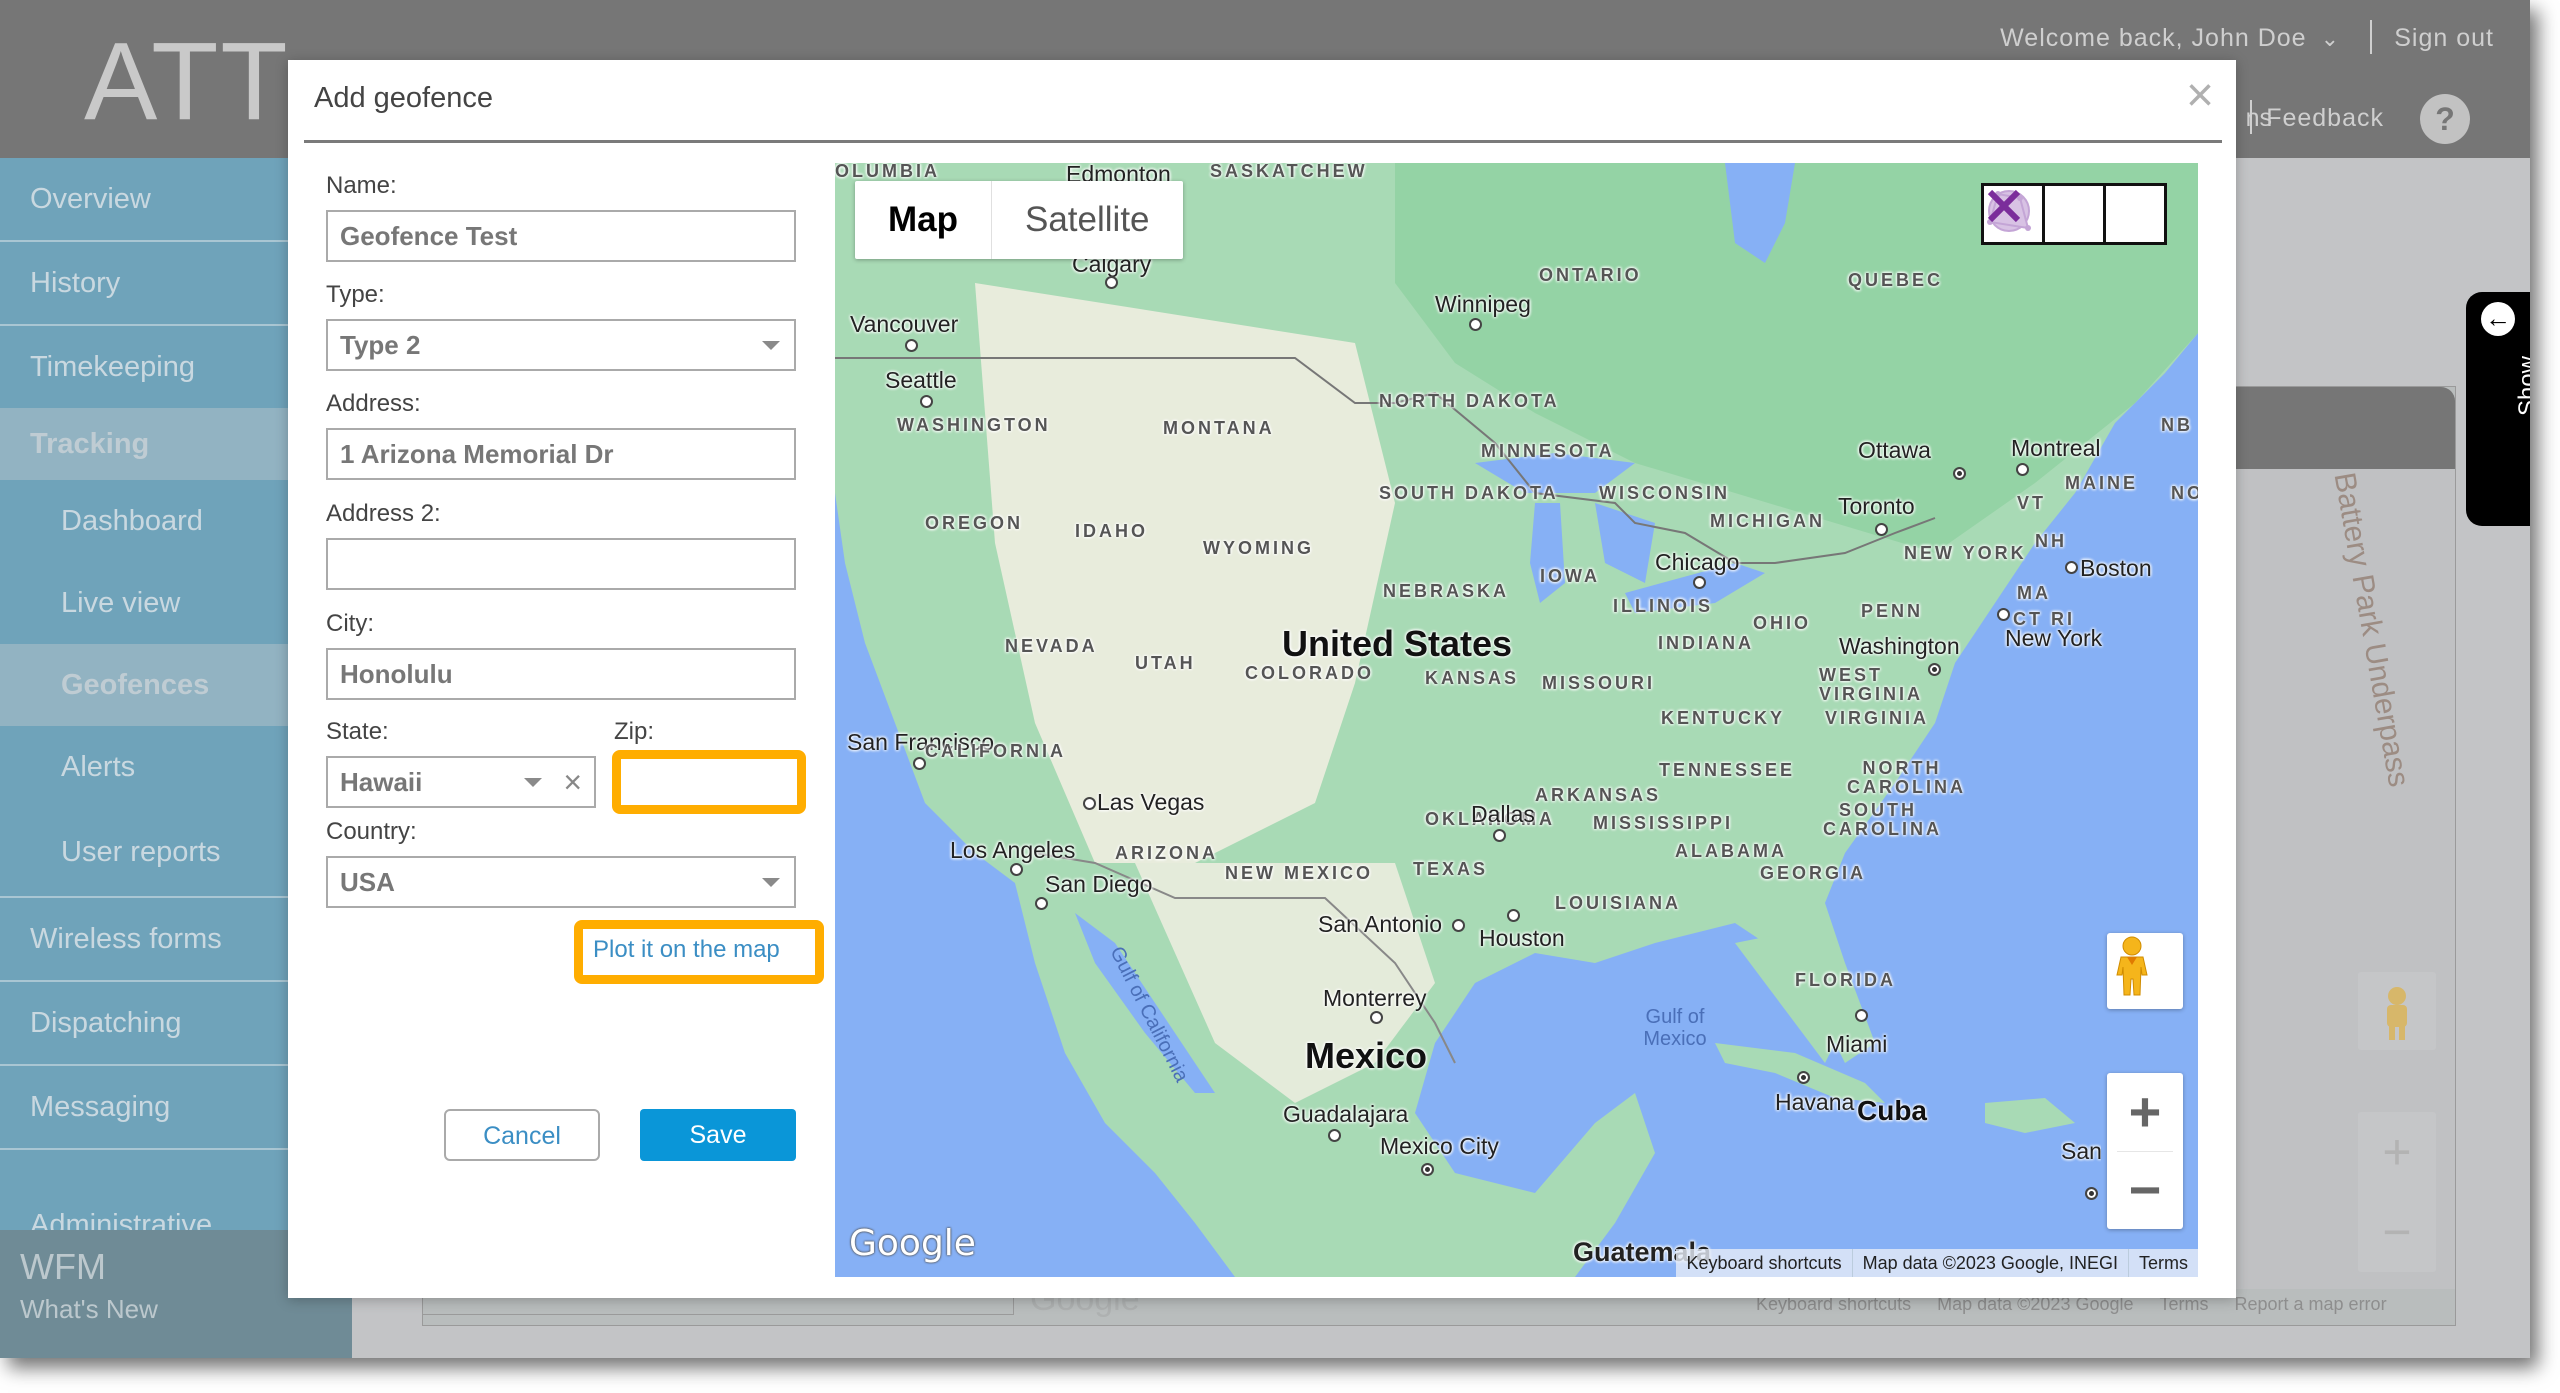  I want to click on city-label: Miami, so click(1857, 1044).